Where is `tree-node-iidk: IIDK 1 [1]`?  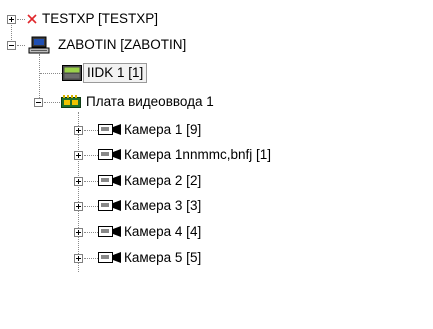
tree-node-iidk: IIDK 1 [1] is located at coordinates (120, 73).